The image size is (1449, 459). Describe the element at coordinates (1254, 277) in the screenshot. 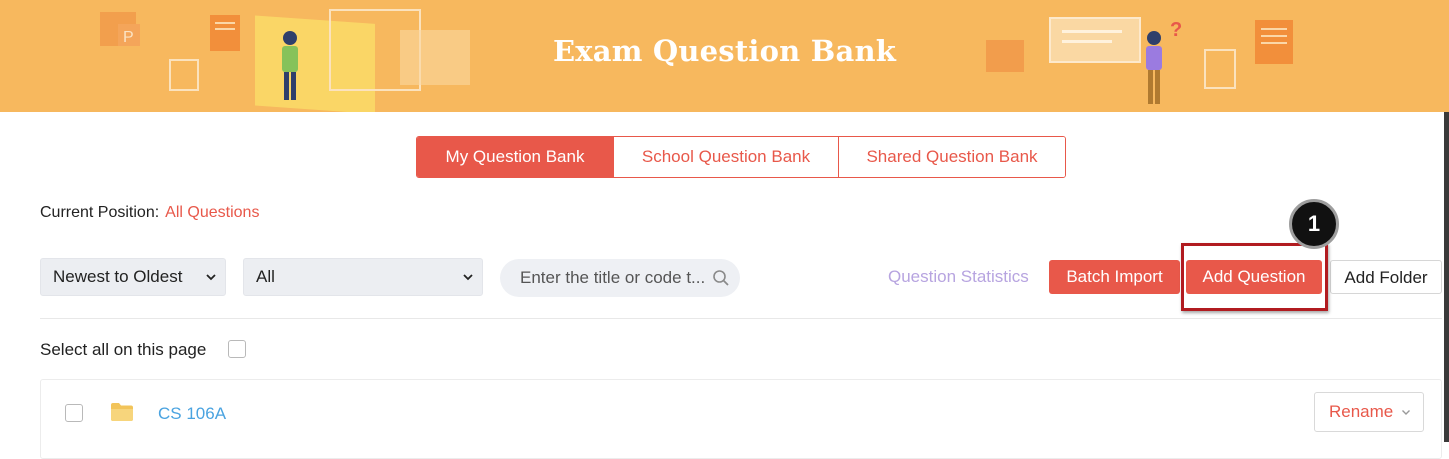

I see `step-highlight-box` at that location.